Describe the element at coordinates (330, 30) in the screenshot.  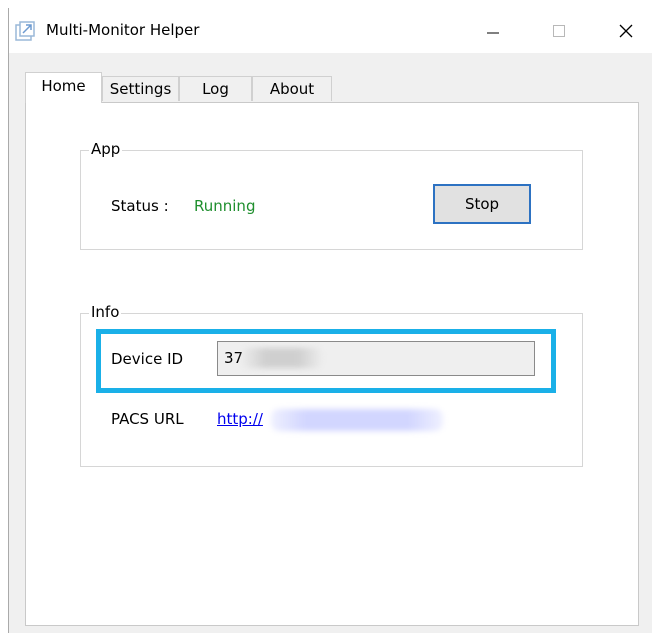
I see `title-bar: Multi-Monitor Helper` at that location.